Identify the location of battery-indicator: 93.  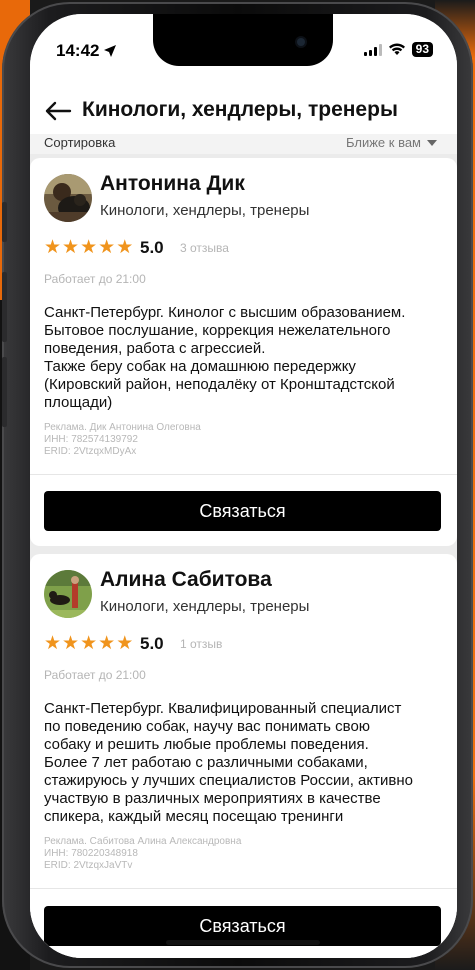
(422, 49).